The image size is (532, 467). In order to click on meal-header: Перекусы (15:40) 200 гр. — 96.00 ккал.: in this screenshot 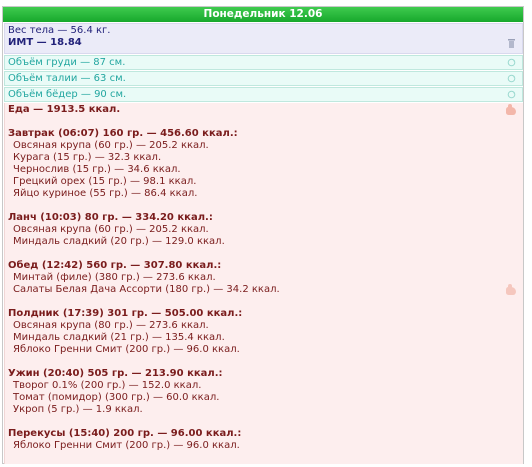, I will do `click(264, 434)`.